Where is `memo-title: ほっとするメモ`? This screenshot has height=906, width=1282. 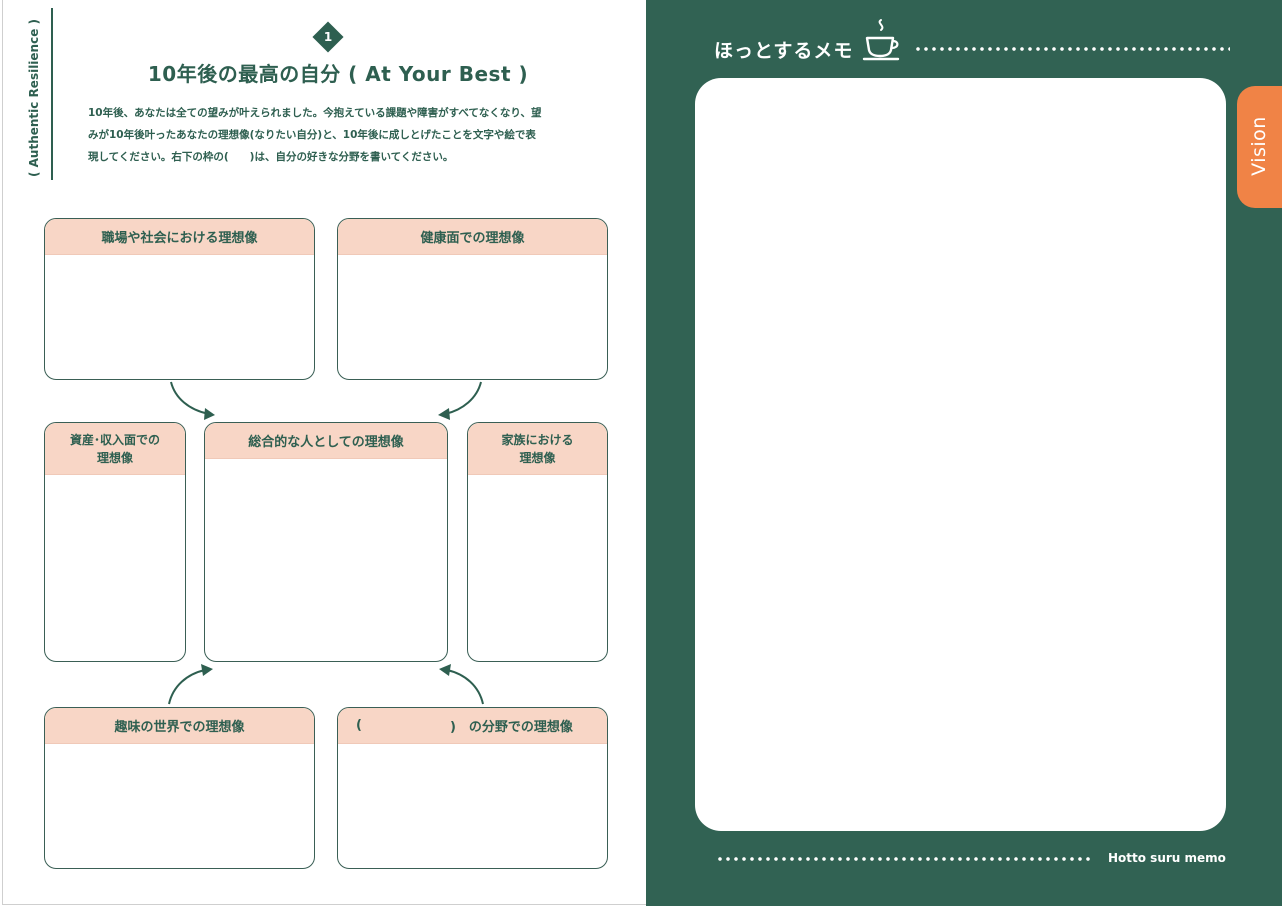 memo-title: ほっとするメモ is located at coordinates (784, 51).